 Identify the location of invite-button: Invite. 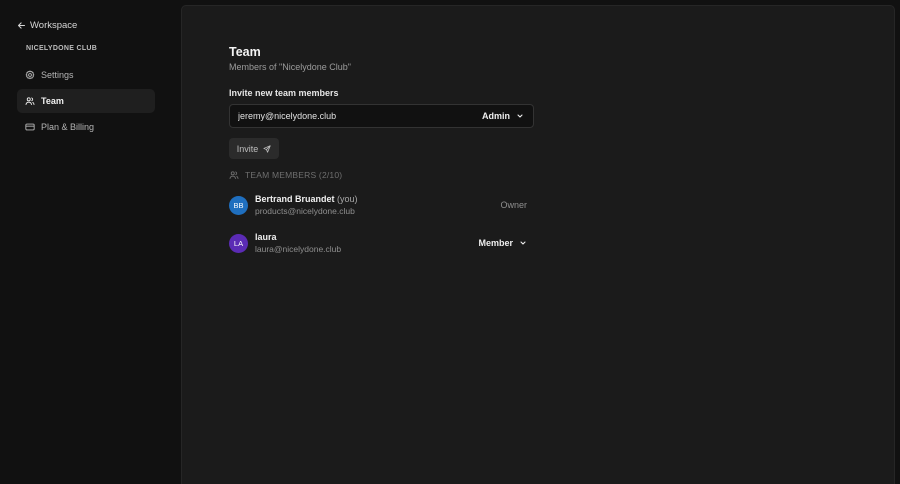
(254, 148).